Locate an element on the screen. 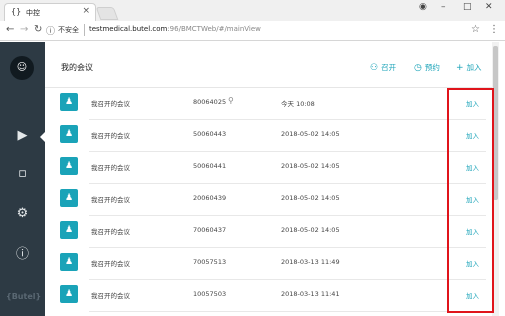 The width and height of the screenshot is (505, 316). join-meeting-label: 加入 is located at coordinates (474, 67).